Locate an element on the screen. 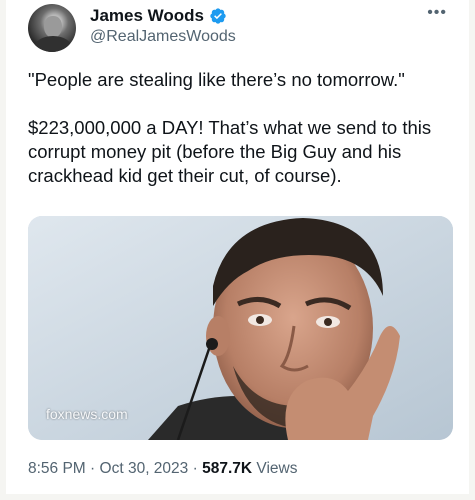 The height and width of the screenshot is (500, 475). tweet-time: 8:56 PM is located at coordinates (57, 468).